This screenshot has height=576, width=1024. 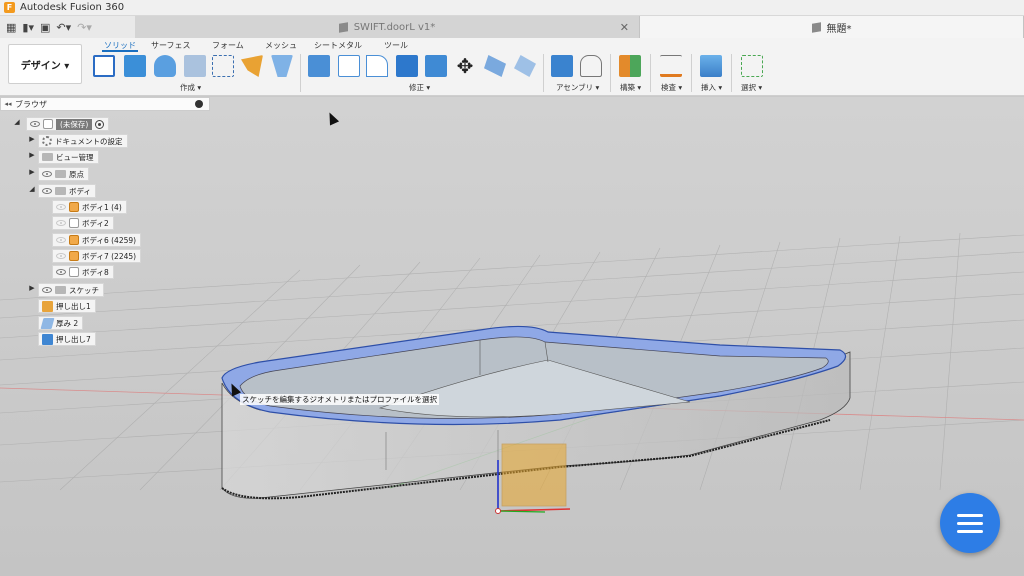 What do you see at coordinates (84, 290) in the screenshot?
I see `node-label: スケッチ` at bounding box center [84, 290].